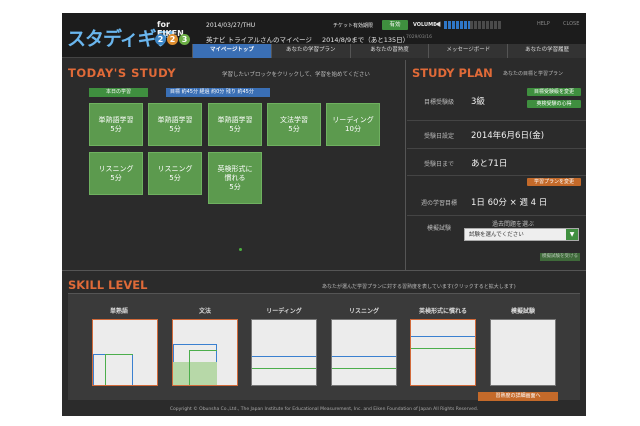 The image size is (640, 426). What do you see at coordinates (509, 203) in the screenshot?
I see `weekly-goal-value: 1日 60分 × 週 4 日` at bounding box center [509, 203].